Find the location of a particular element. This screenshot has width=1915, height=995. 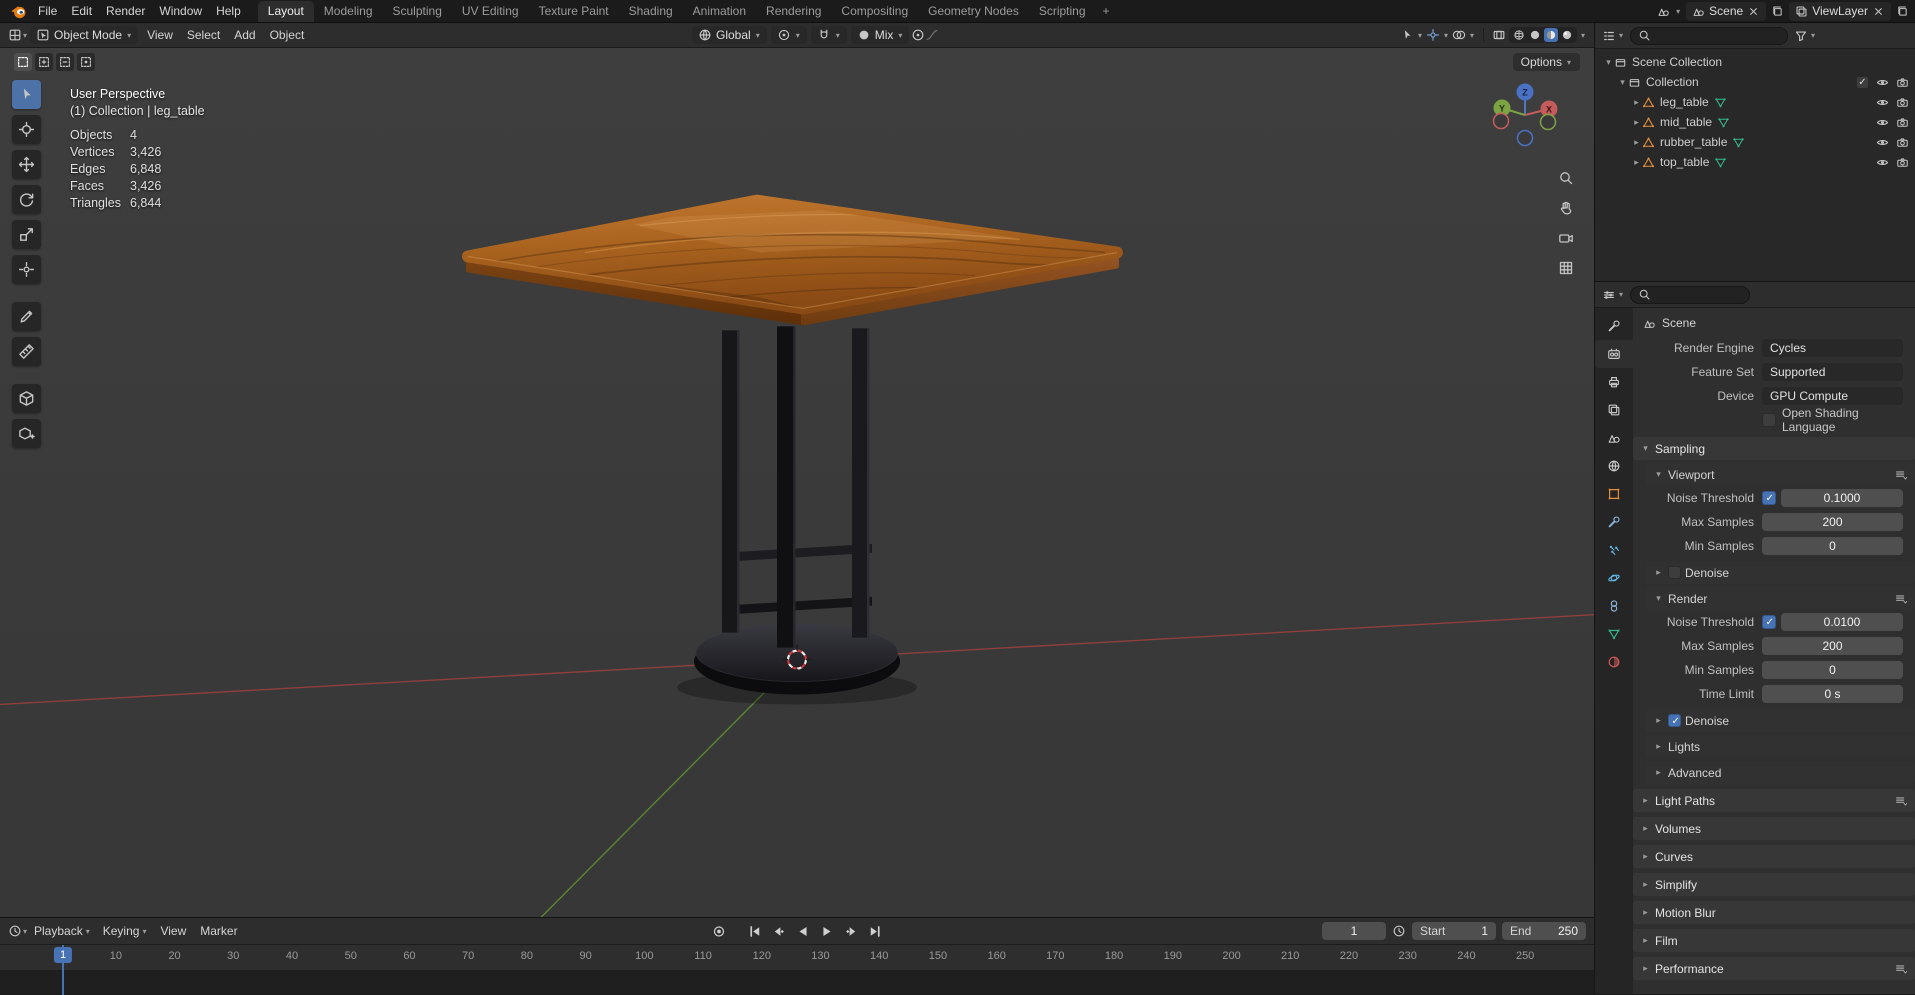

overlays-toggle-icon is located at coordinates (1459, 35).